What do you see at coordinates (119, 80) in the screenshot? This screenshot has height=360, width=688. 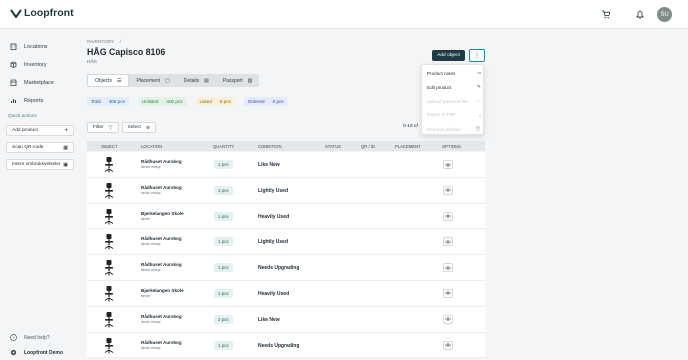 I see `list-icon: ☰` at bounding box center [119, 80].